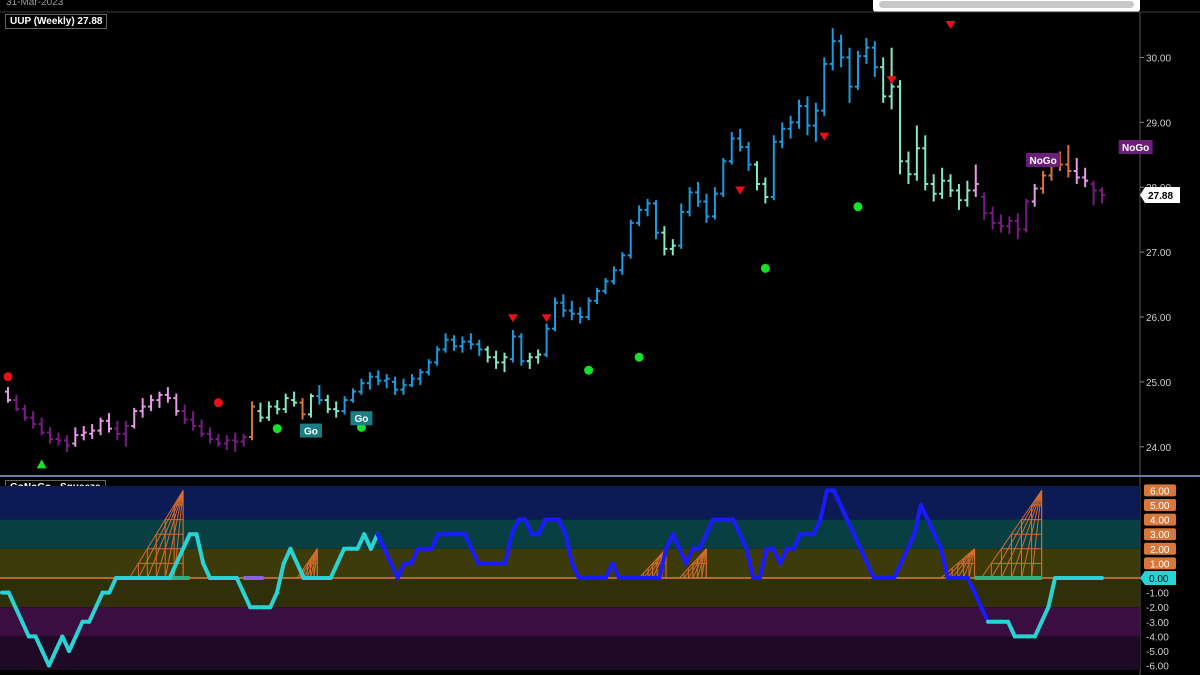 Image resolution: width=1200 pixels, height=675 pixels. I want to click on price-tick-label: 24.00, so click(1158, 448).